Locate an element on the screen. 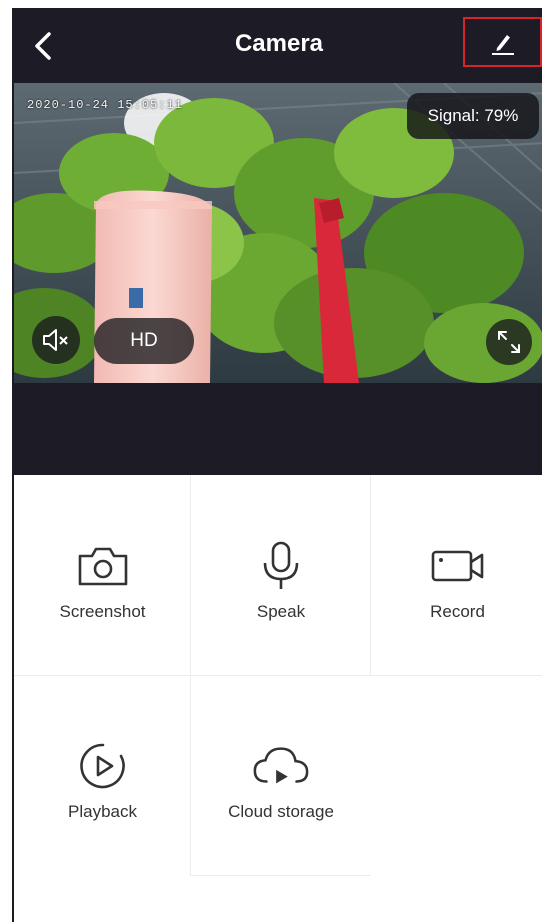  edit-button is located at coordinates (502, 42).